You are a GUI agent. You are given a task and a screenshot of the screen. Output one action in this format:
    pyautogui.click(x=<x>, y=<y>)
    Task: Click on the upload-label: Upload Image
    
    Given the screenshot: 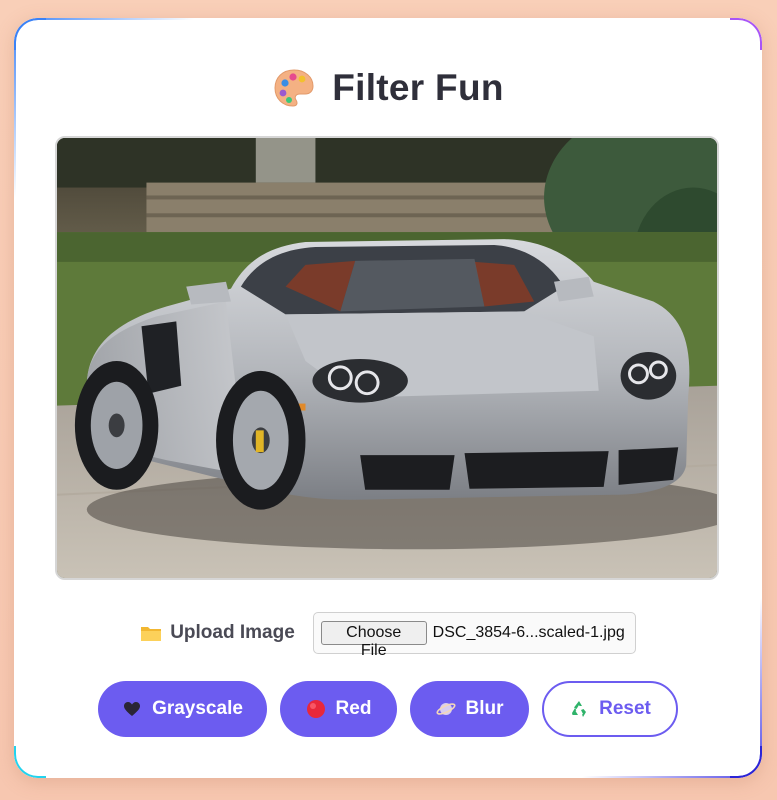 What is the action you would take?
    pyautogui.click(x=217, y=633)
    